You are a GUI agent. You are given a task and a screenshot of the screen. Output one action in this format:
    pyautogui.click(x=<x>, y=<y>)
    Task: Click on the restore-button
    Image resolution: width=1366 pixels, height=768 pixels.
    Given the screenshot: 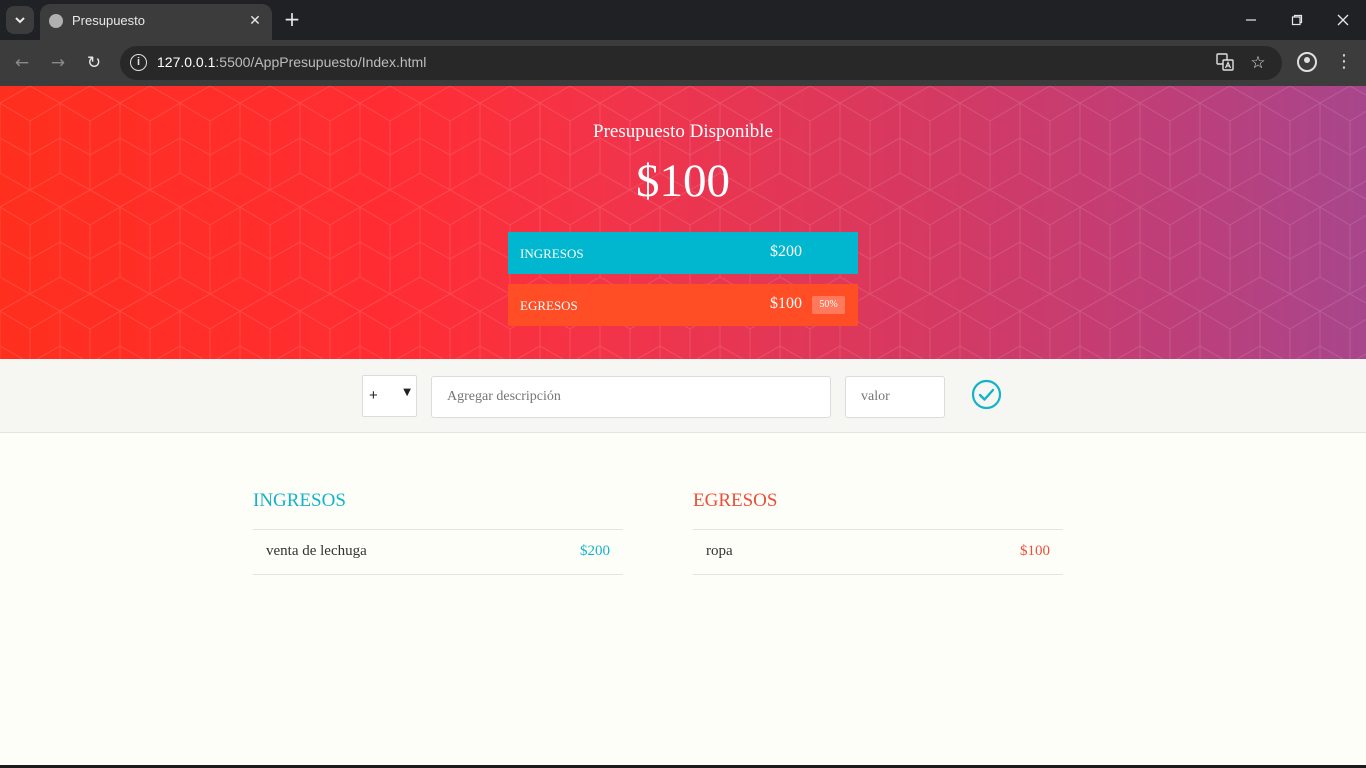 What is the action you would take?
    pyautogui.click(x=1297, y=20)
    